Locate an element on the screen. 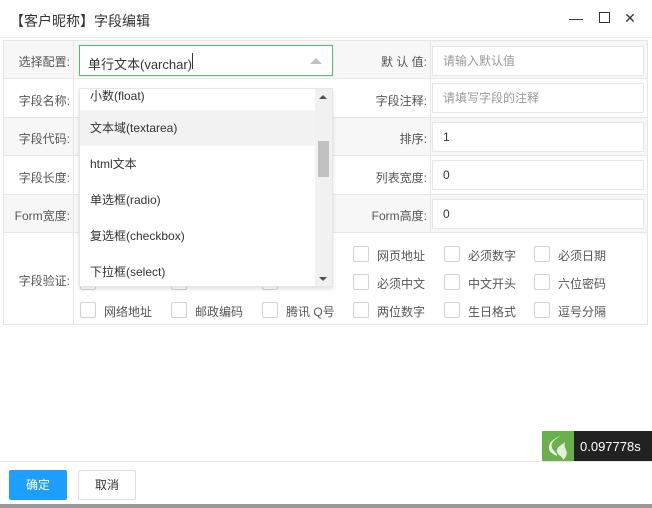 The width and height of the screenshot is (652, 508). checkbox-label: 逗号分隔 is located at coordinates (582, 312).